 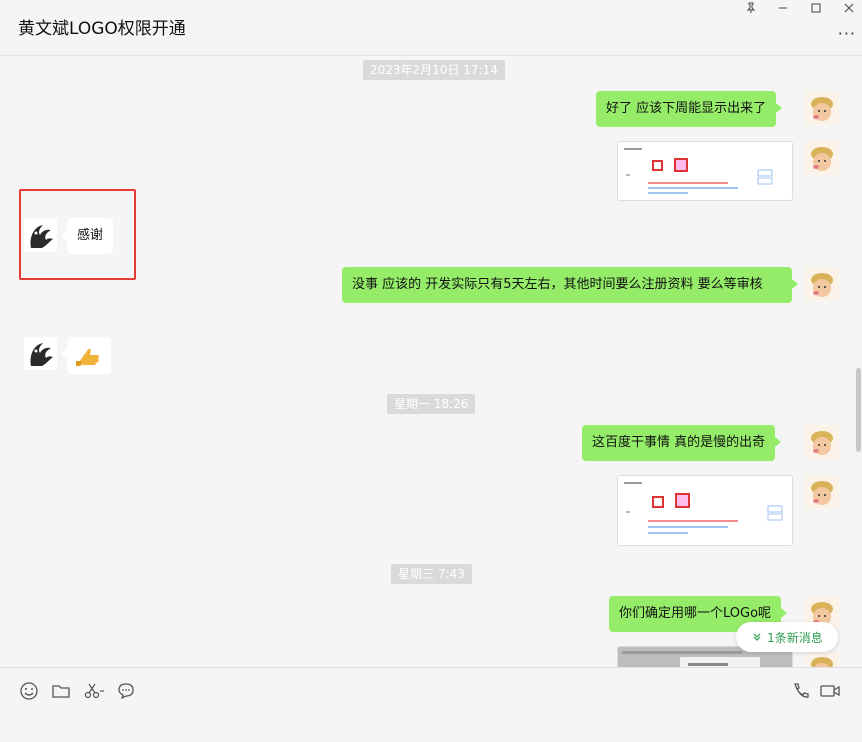 I want to click on thumbs-up-emoji-icon, so click(x=87, y=357).